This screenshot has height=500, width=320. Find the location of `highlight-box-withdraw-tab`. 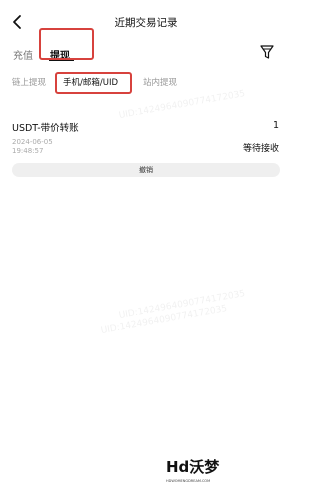

highlight-box-withdraw-tab is located at coordinates (66, 44).